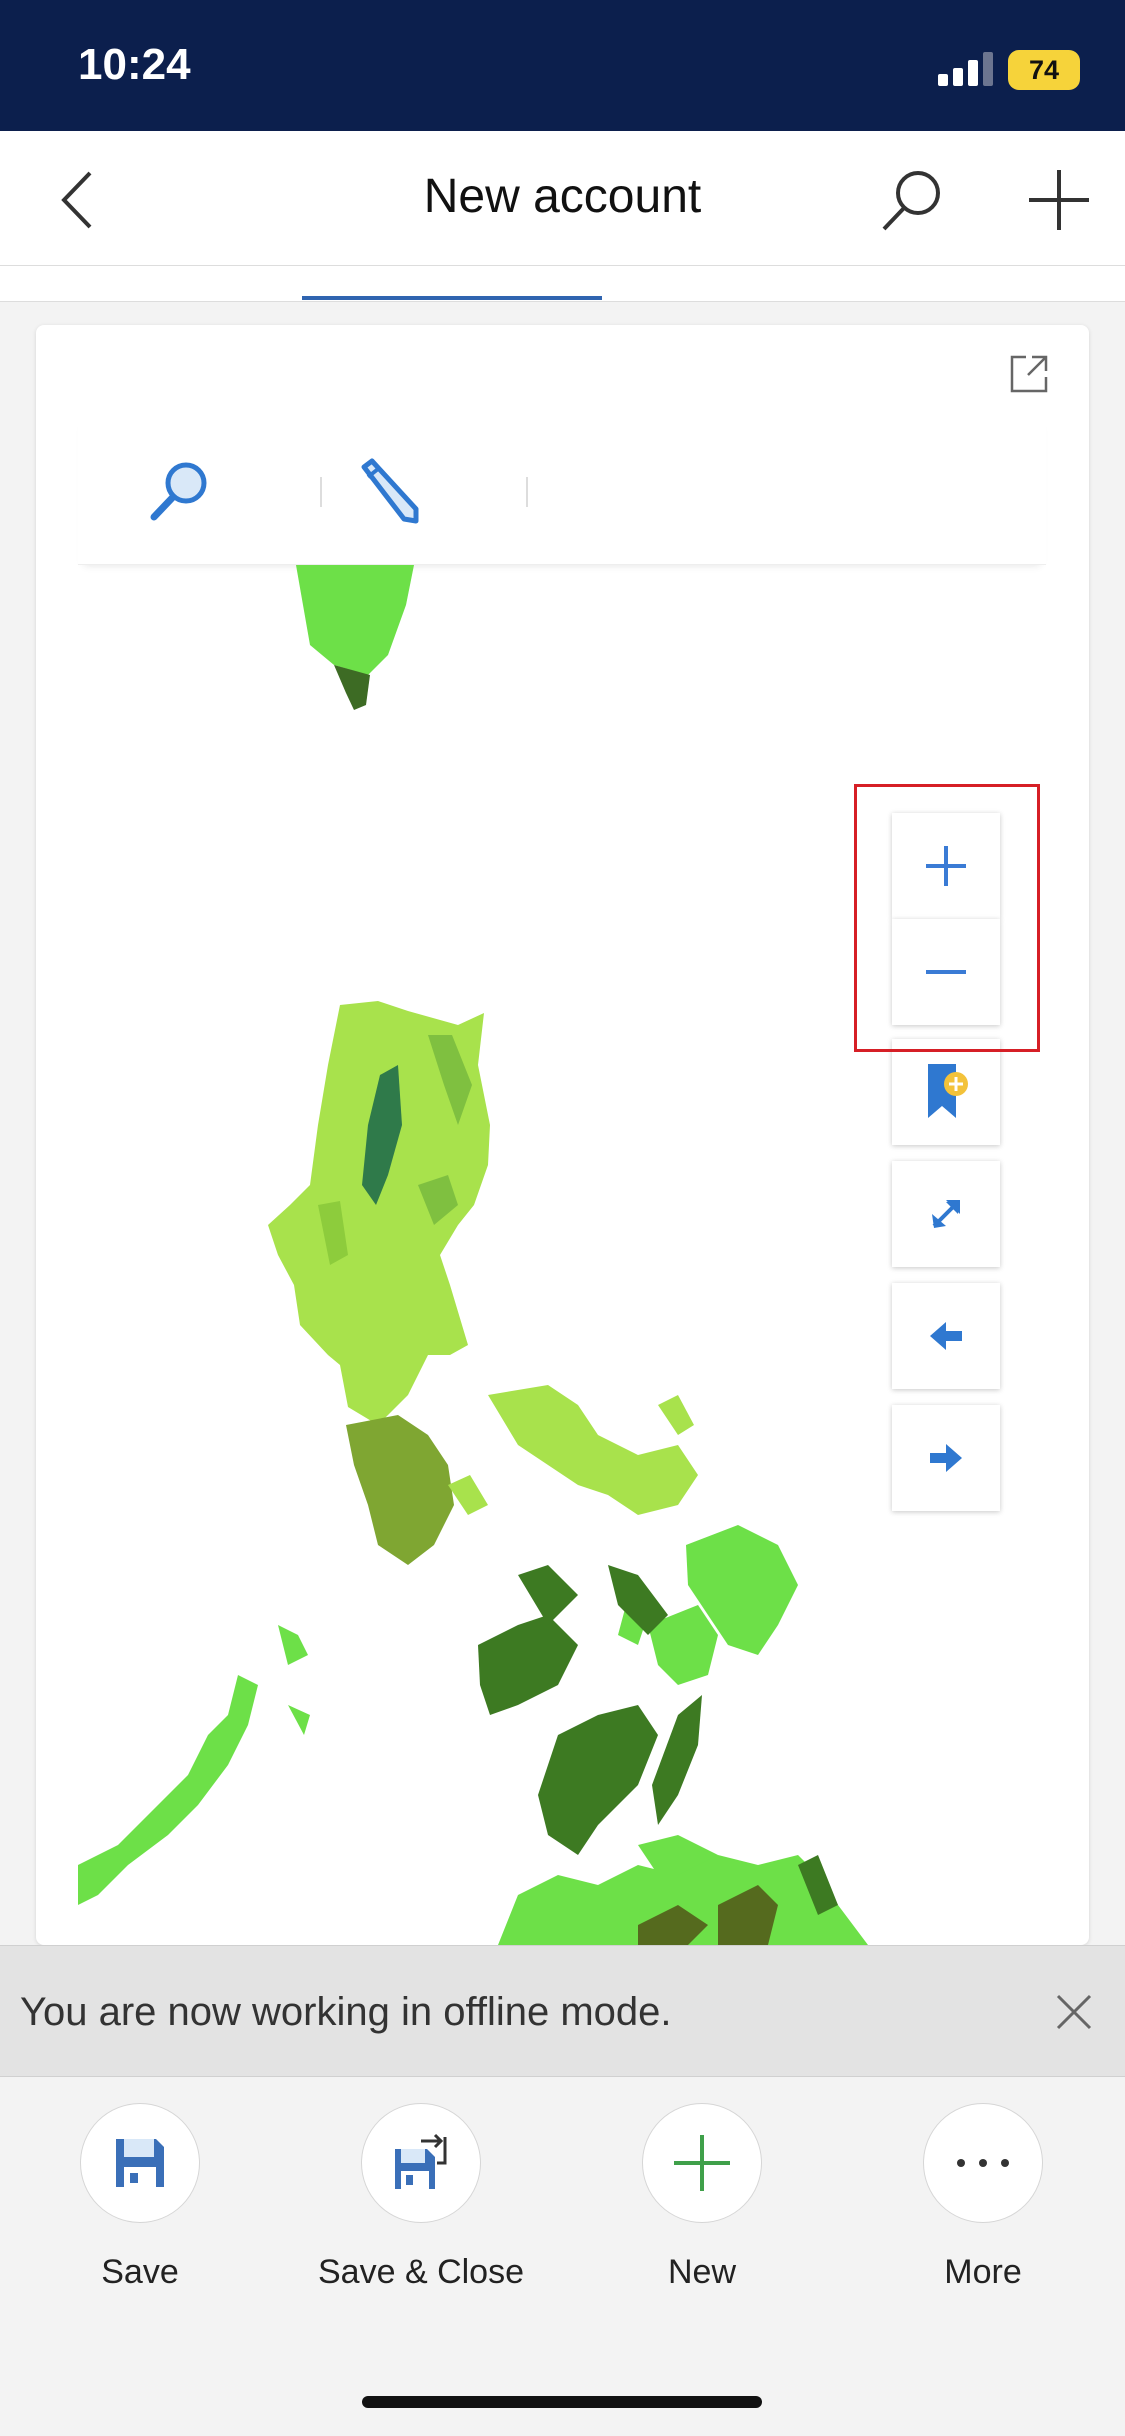 This screenshot has width=1125, height=2436. I want to click on map-toolbar, so click(562, 490).